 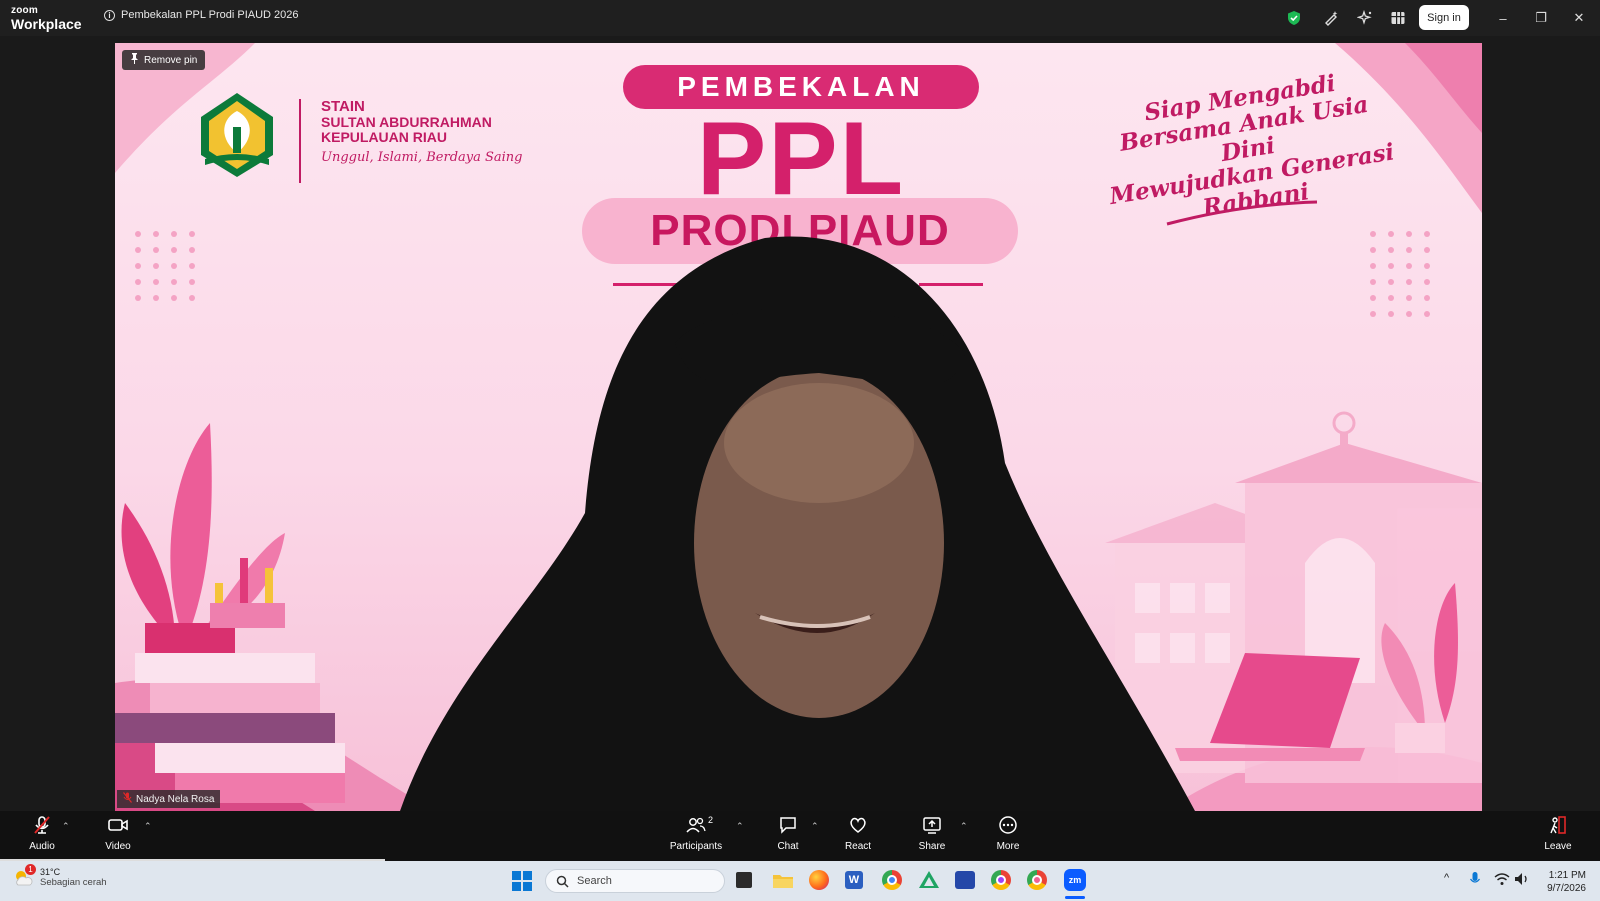 What do you see at coordinates (66, 826) in the screenshot?
I see `audio-options-chevron-icon: ⌃` at bounding box center [66, 826].